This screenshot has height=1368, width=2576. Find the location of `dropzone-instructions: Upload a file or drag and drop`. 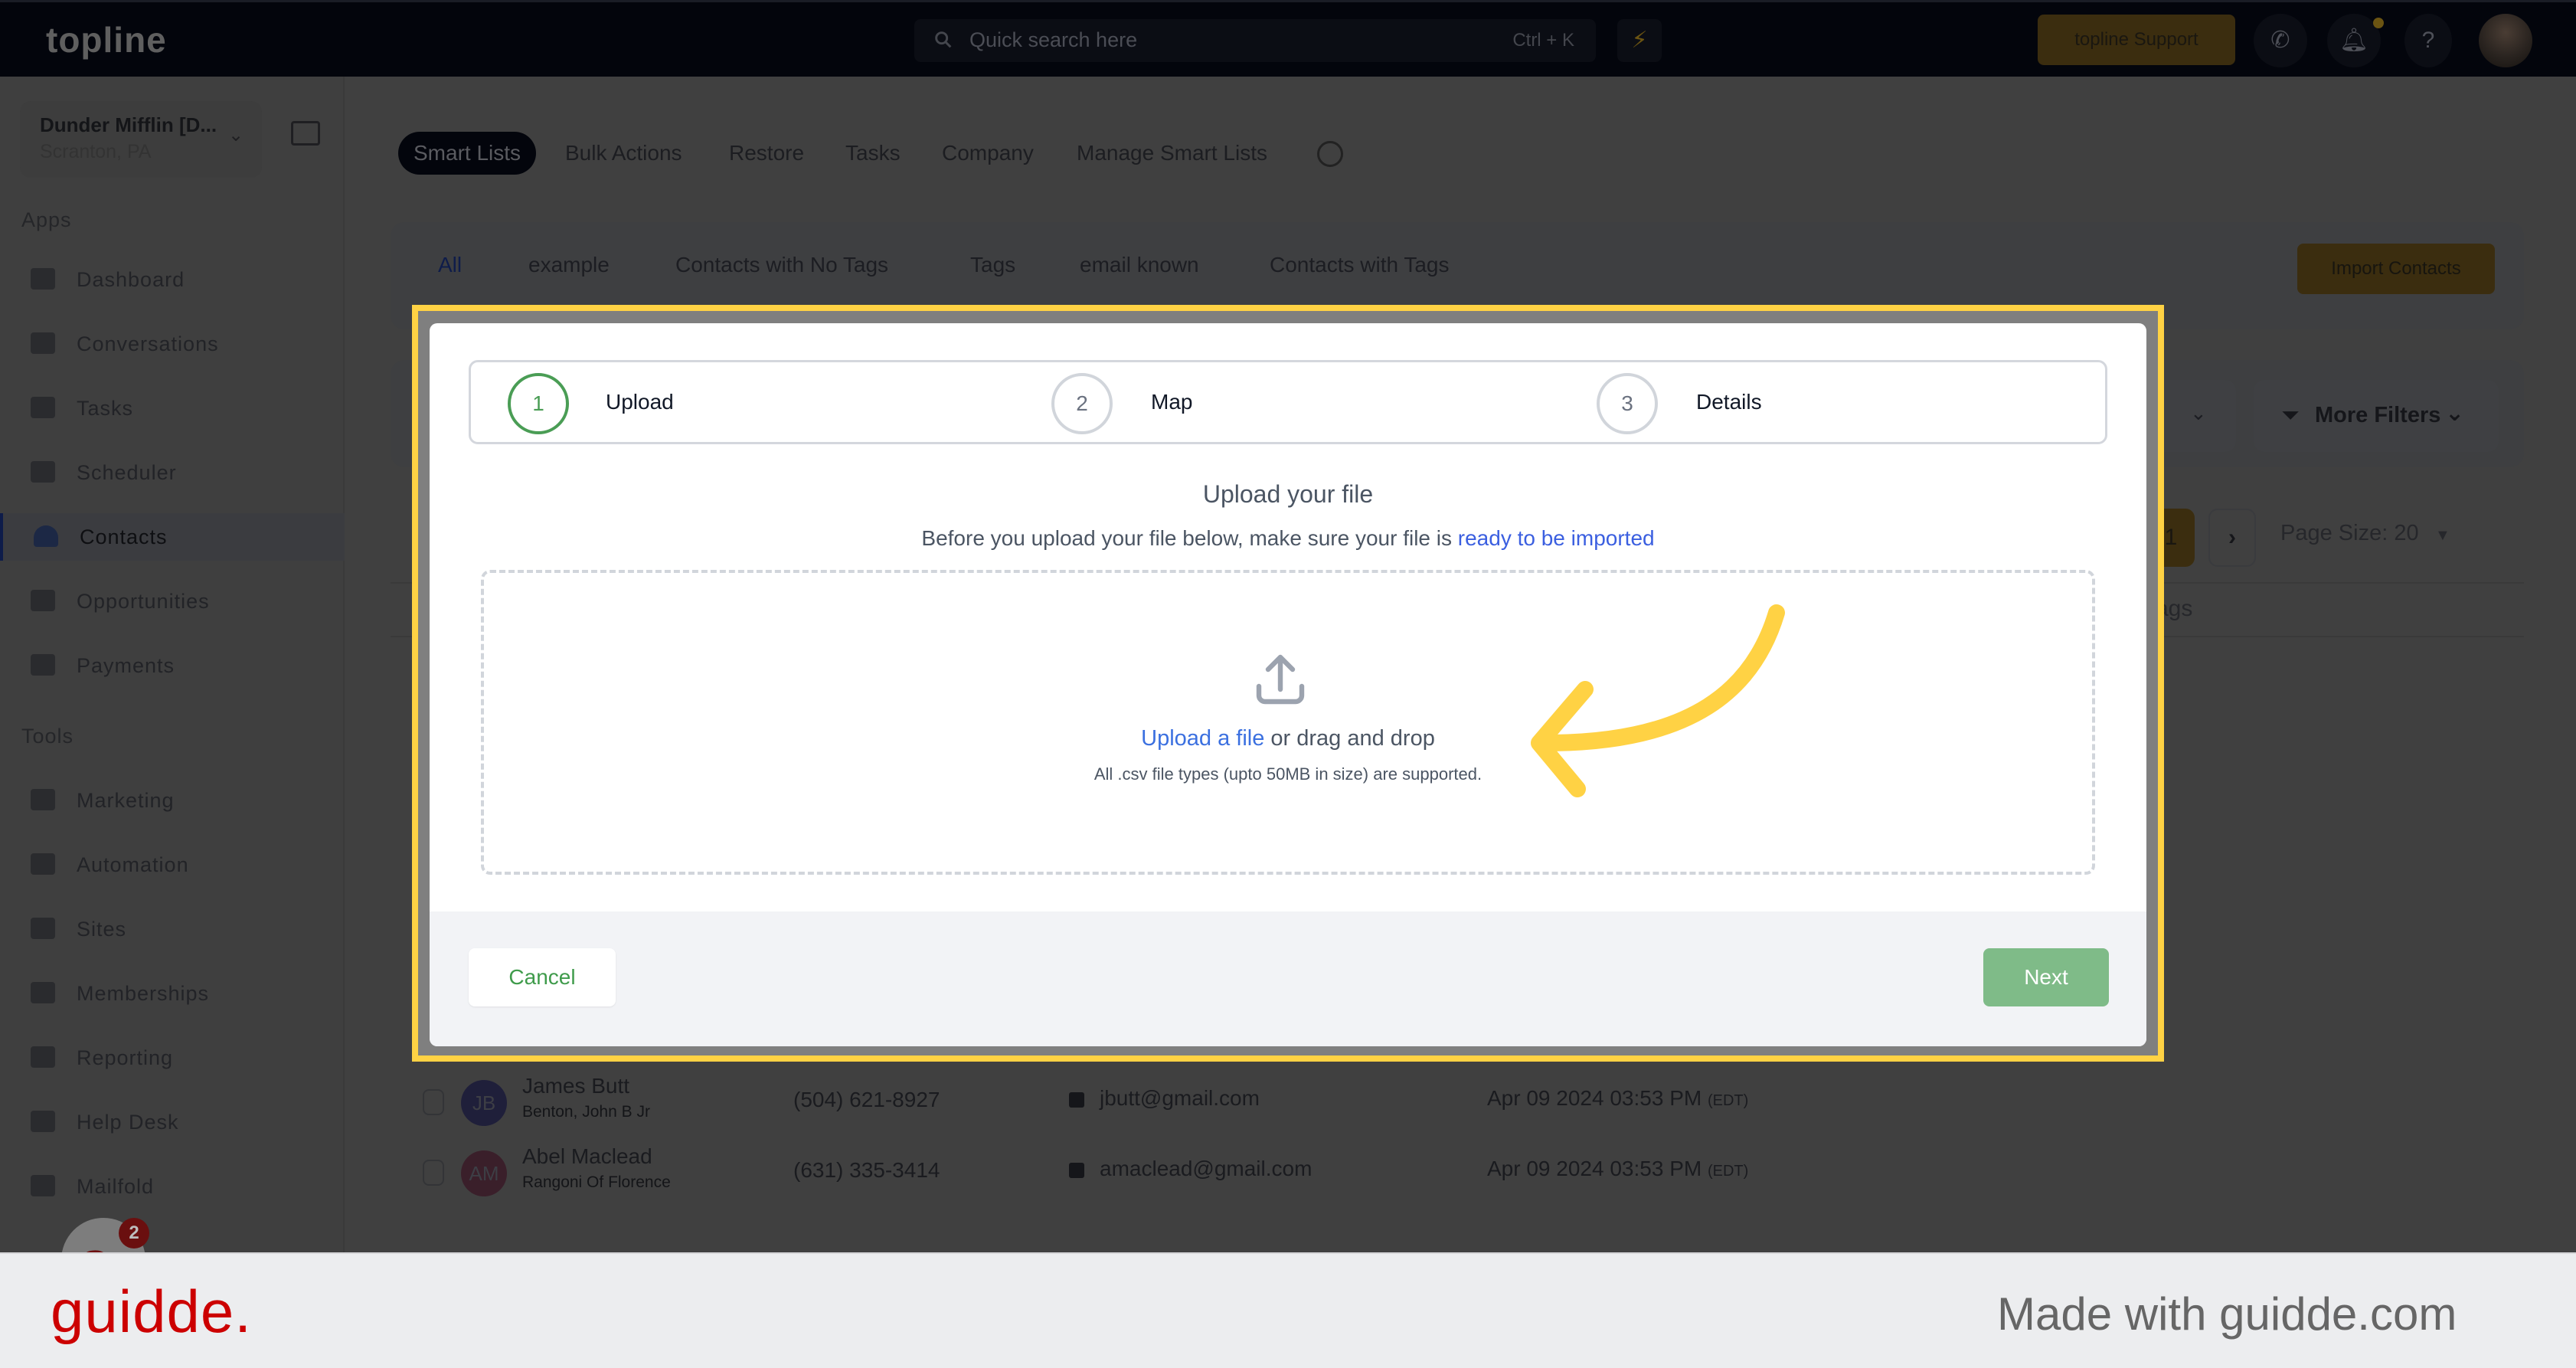

dropzone-instructions: Upload a file or drag and drop is located at coordinates (1288, 738).